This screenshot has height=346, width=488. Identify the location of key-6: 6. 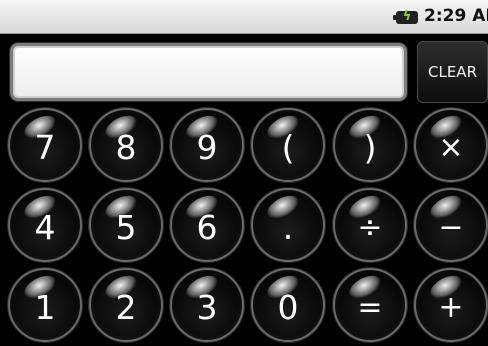
(207, 225).